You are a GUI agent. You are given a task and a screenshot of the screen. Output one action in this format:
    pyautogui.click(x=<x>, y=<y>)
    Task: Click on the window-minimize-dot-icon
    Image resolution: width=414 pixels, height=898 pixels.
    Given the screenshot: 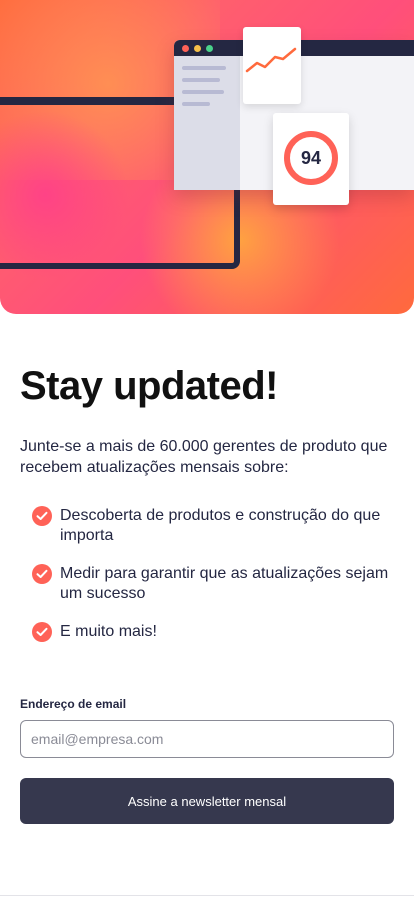 What is the action you would take?
    pyautogui.click(x=197, y=48)
    